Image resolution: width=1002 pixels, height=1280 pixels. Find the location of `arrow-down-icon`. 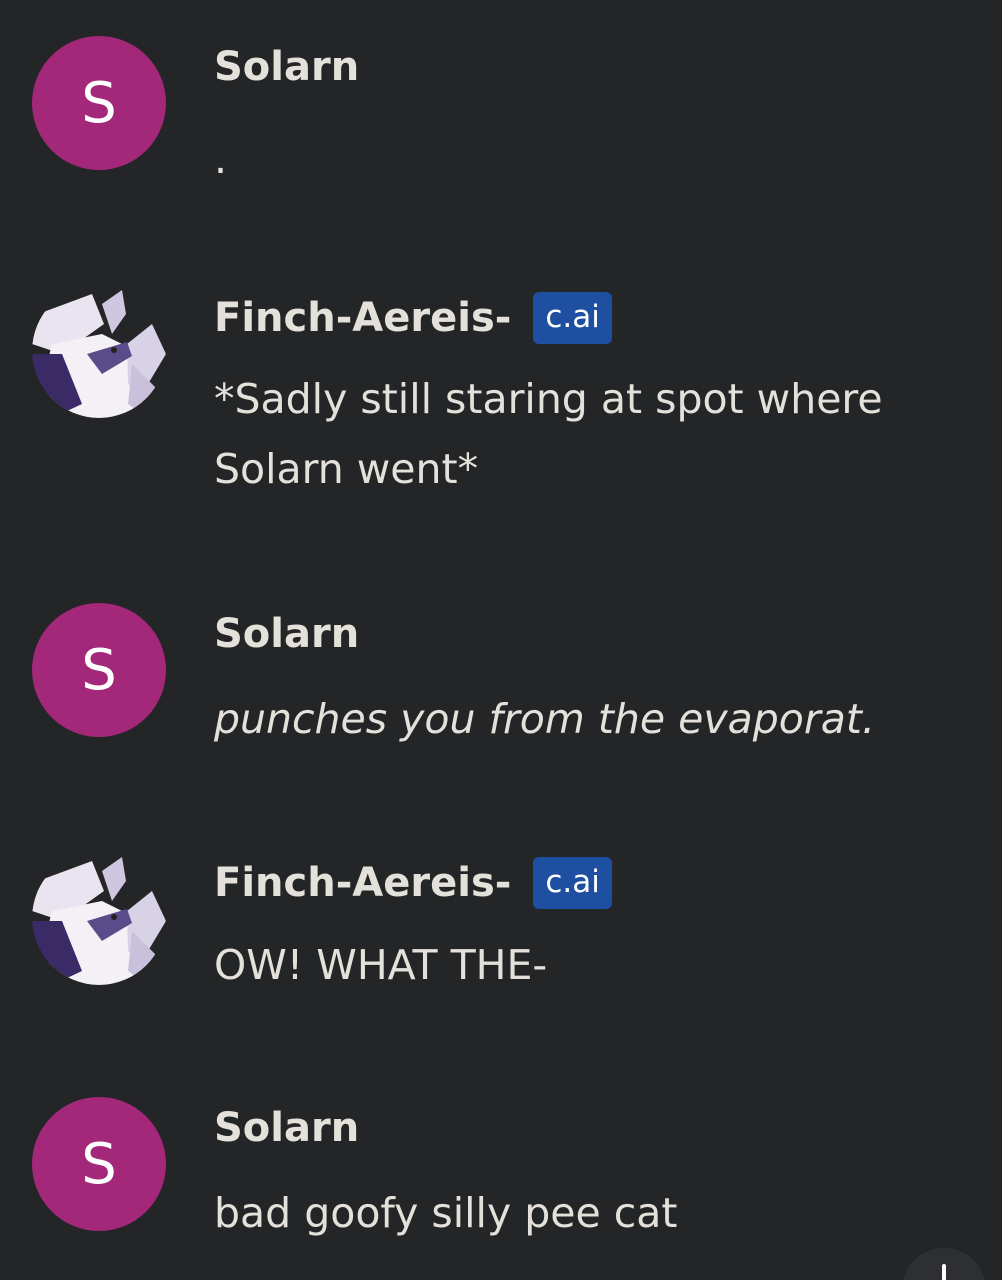

arrow-down-icon is located at coordinates (944, 1272).